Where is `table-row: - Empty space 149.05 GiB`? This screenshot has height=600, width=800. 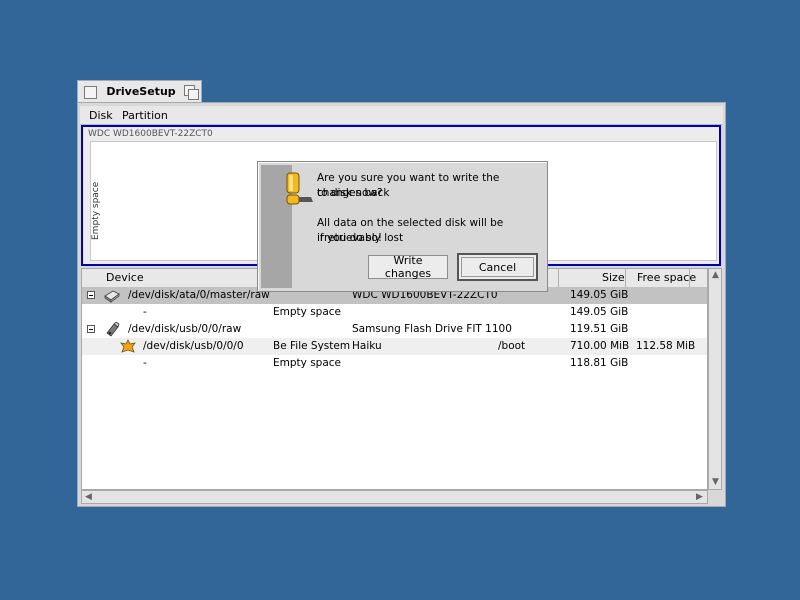
table-row: - Empty space 149.05 GiB is located at coordinates (394, 312).